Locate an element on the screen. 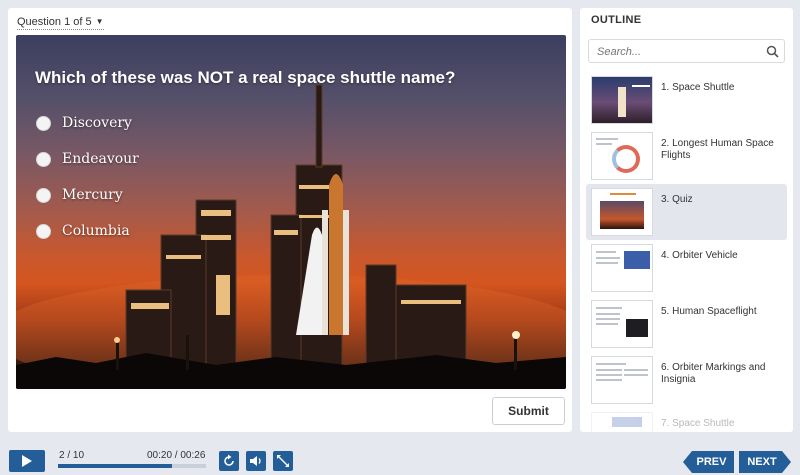 The image size is (800, 475). expand-icon is located at coordinates (283, 461).